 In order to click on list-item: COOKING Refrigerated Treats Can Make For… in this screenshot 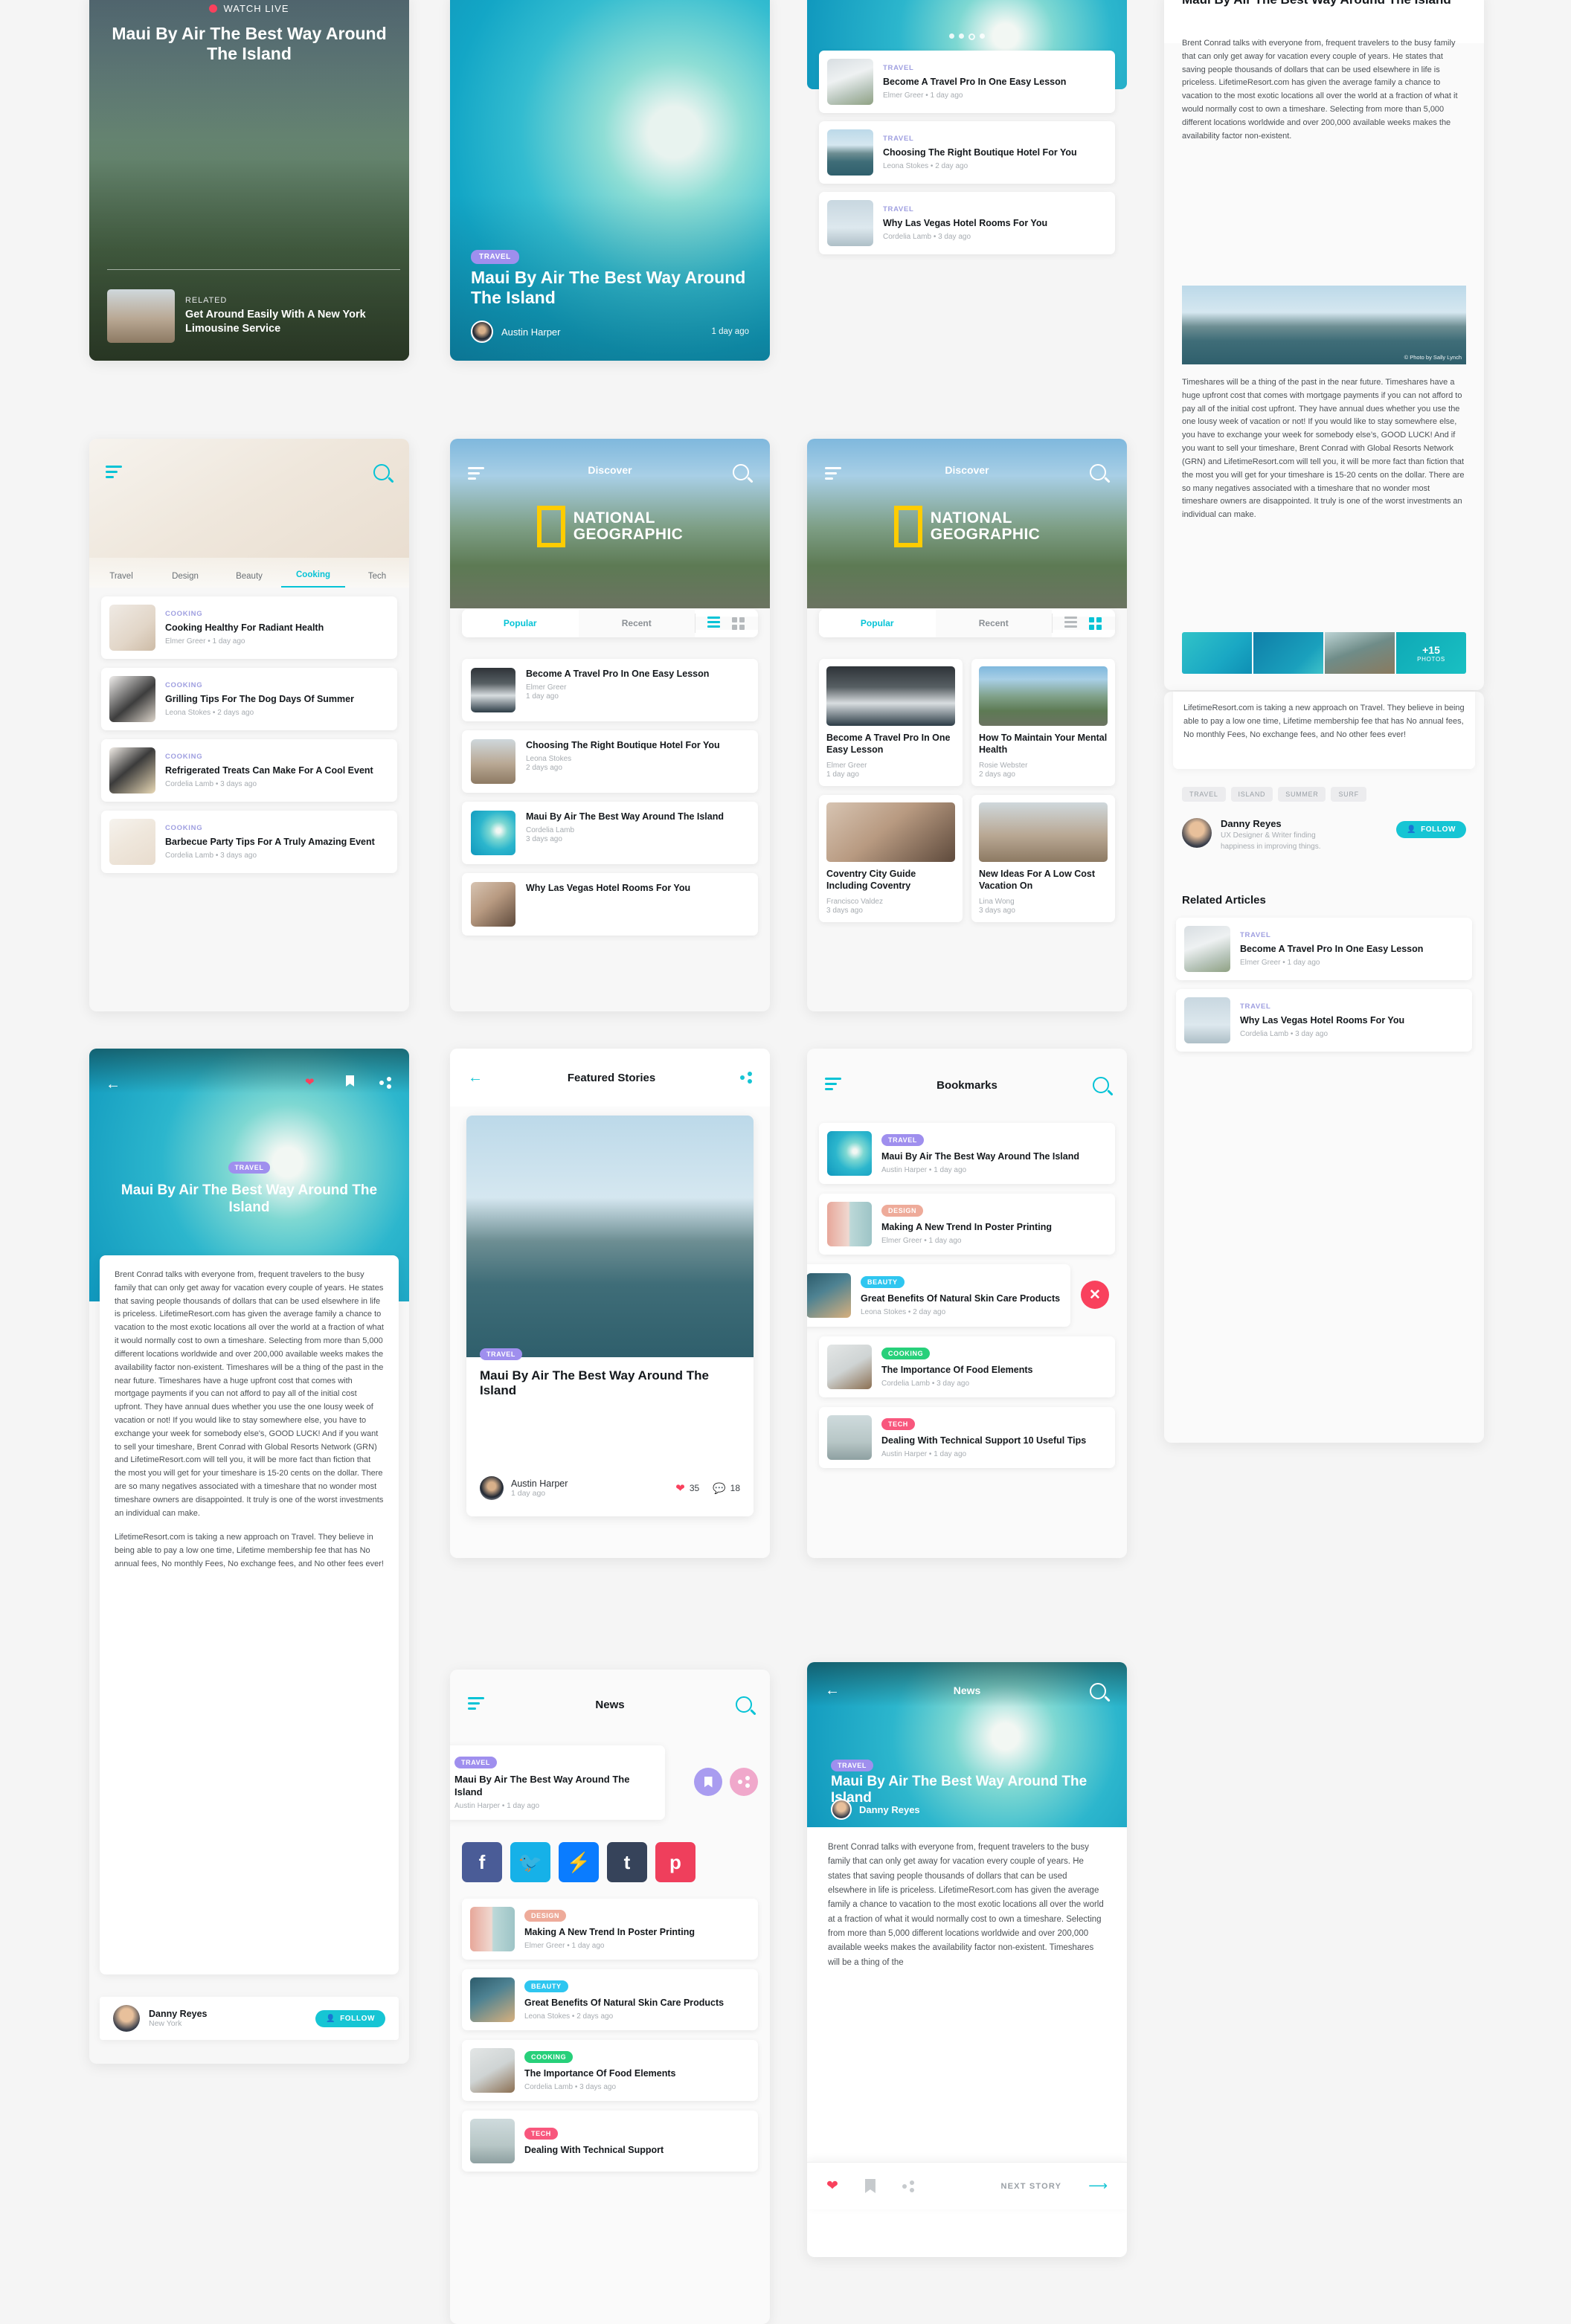, I will do `click(249, 770)`.